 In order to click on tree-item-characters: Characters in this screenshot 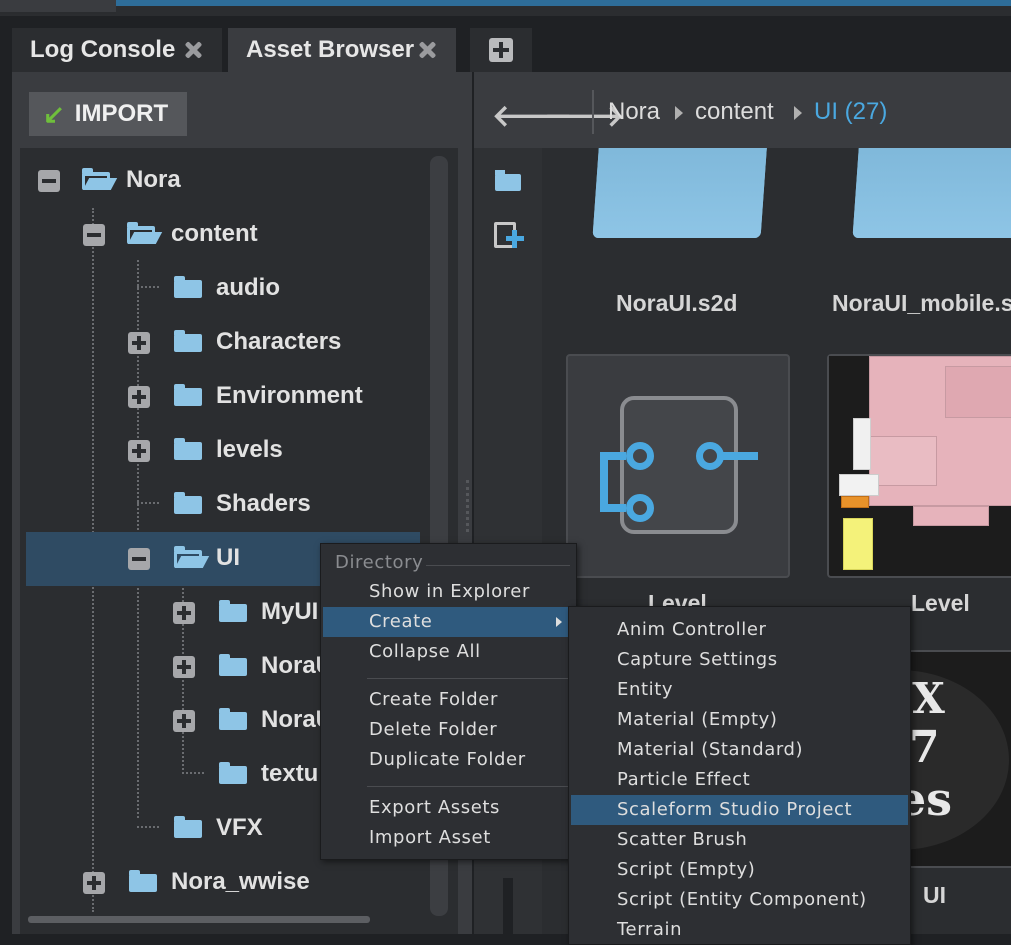, I will do `click(220, 343)`.